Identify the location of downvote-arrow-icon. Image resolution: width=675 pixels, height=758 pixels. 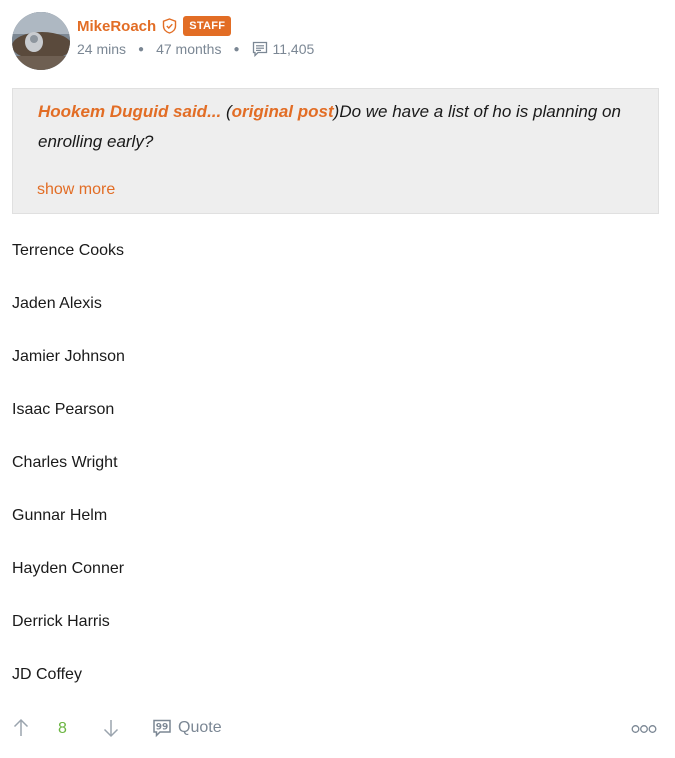
(111, 728).